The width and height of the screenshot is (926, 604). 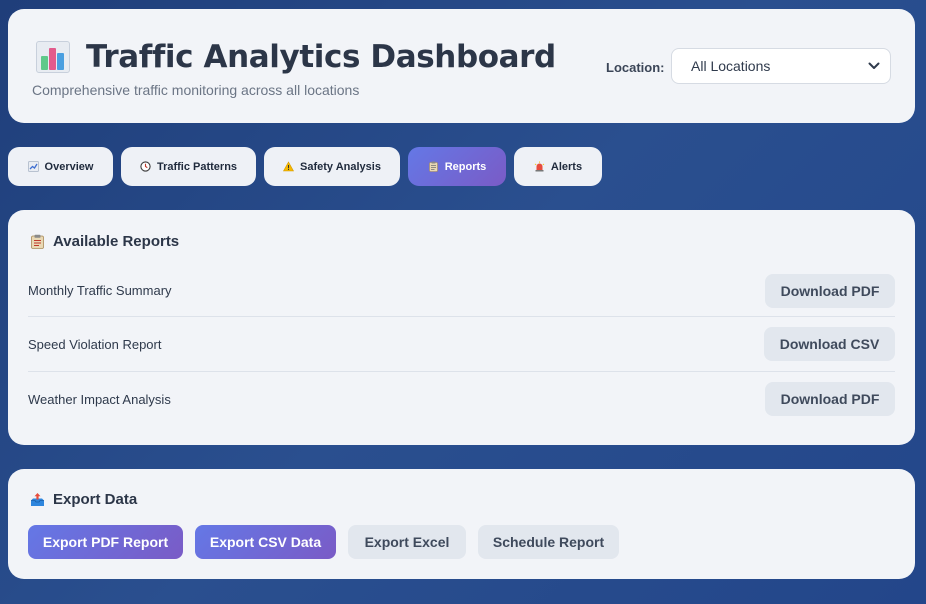 What do you see at coordinates (105, 542) in the screenshot?
I see `export-pdf-report-button: Export PDF Report` at bounding box center [105, 542].